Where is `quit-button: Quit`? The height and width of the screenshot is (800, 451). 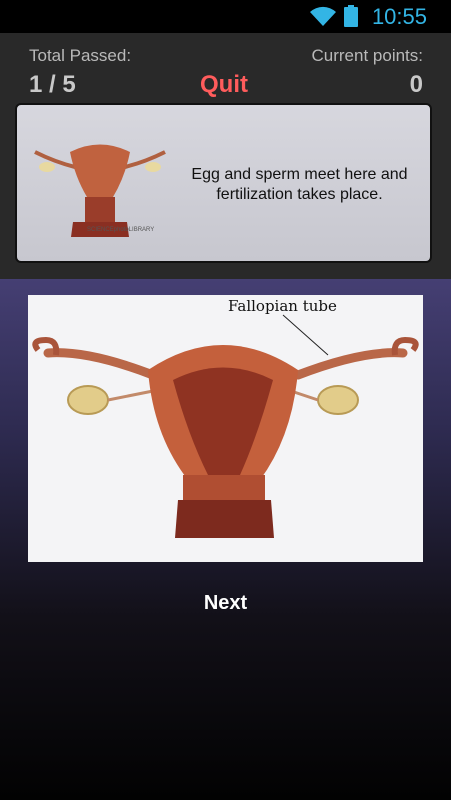 quit-button: Quit is located at coordinates (224, 85).